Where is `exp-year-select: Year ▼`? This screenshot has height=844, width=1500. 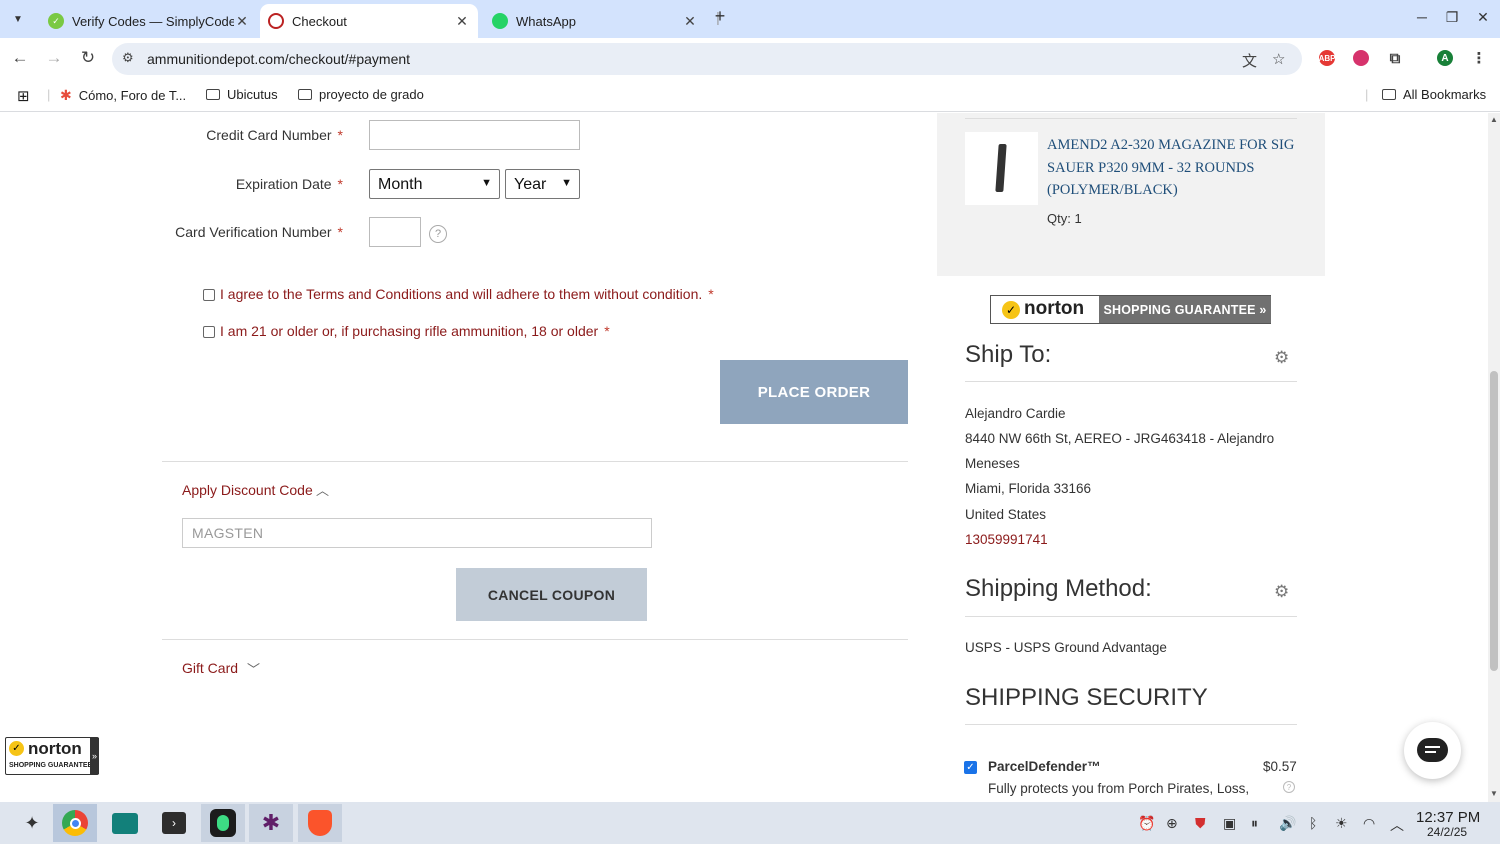 exp-year-select: Year ▼ is located at coordinates (542, 184).